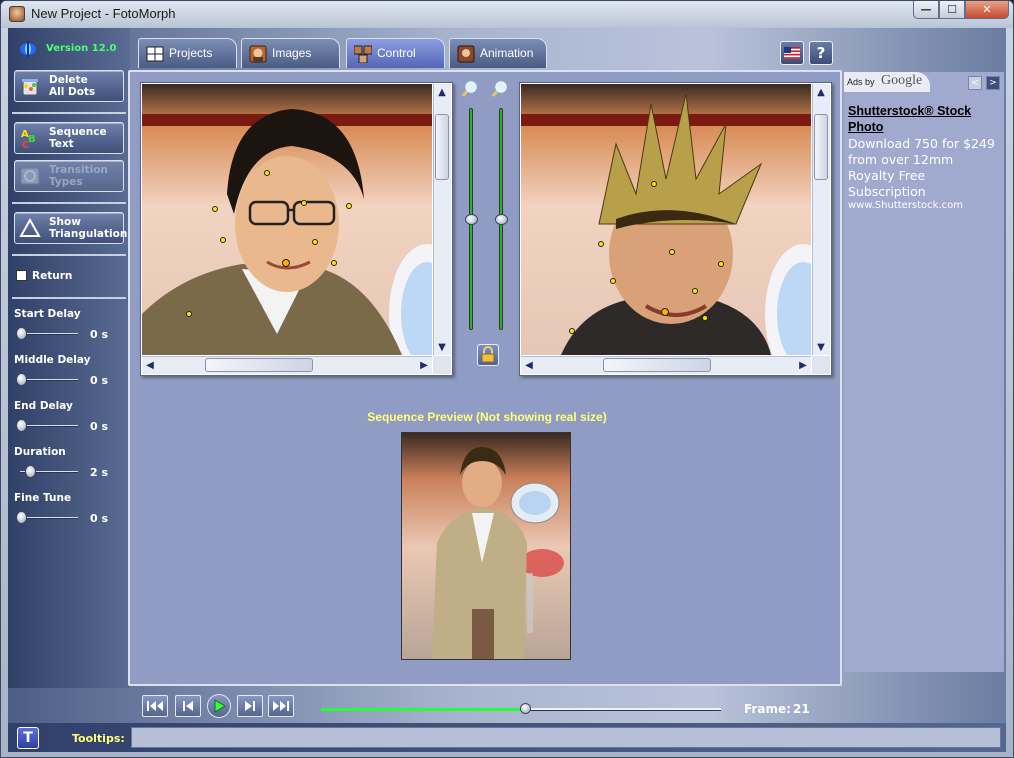 Image resolution: width=1014 pixels, height=758 pixels. What do you see at coordinates (290, 53) in the screenshot?
I see `tab-images: Images` at bounding box center [290, 53].